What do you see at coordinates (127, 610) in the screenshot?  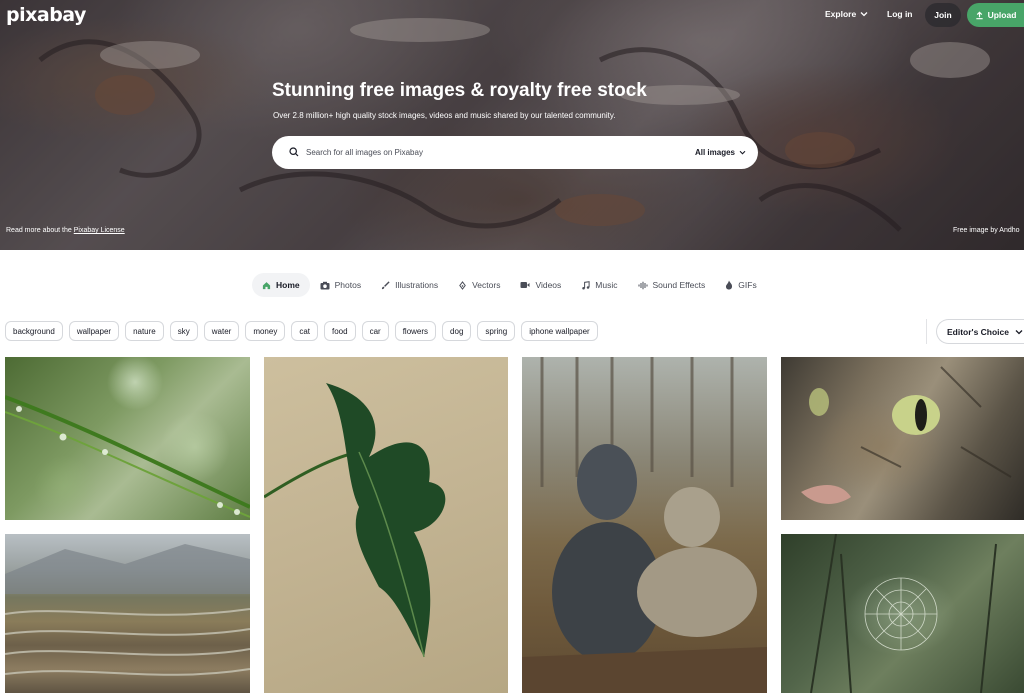 I see `terraces-illustration` at bounding box center [127, 610].